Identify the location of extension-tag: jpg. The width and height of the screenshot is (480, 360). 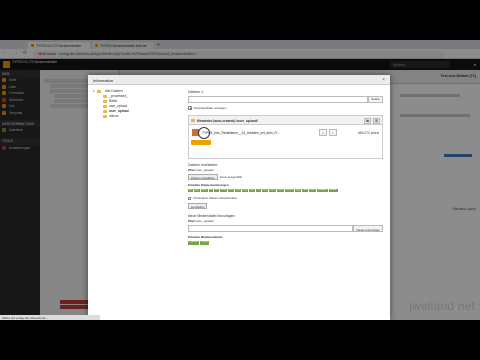
(197, 190).